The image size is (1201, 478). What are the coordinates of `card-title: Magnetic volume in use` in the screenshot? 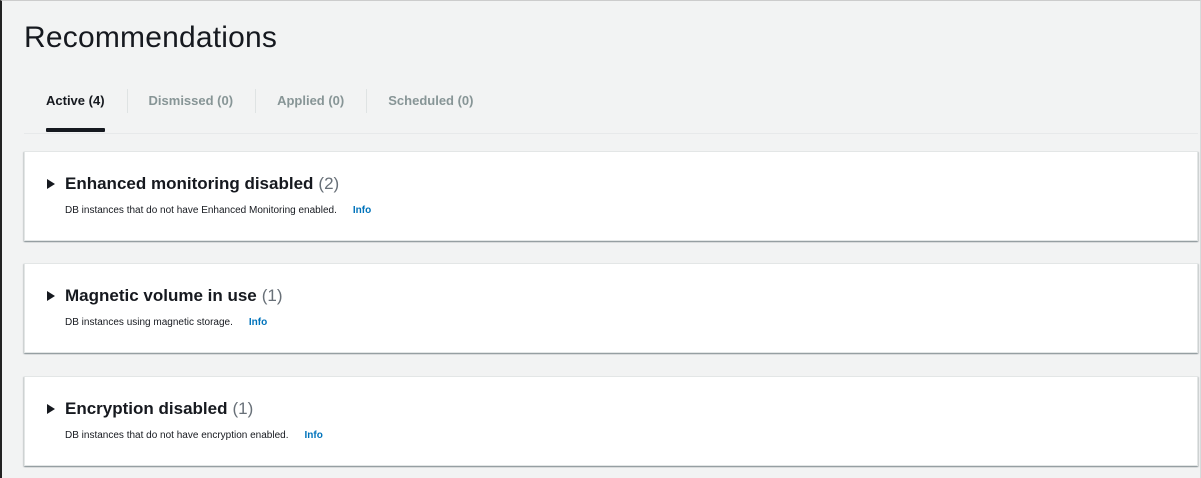 It's located at (161, 295).